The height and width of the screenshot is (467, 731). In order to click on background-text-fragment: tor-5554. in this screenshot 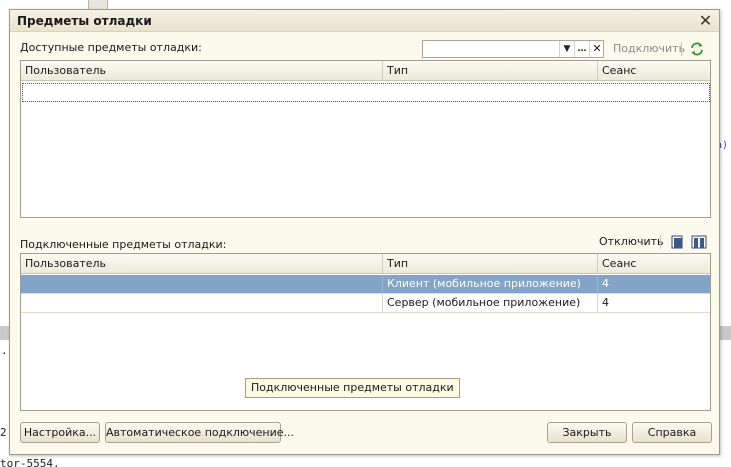, I will do `click(30, 462)`.